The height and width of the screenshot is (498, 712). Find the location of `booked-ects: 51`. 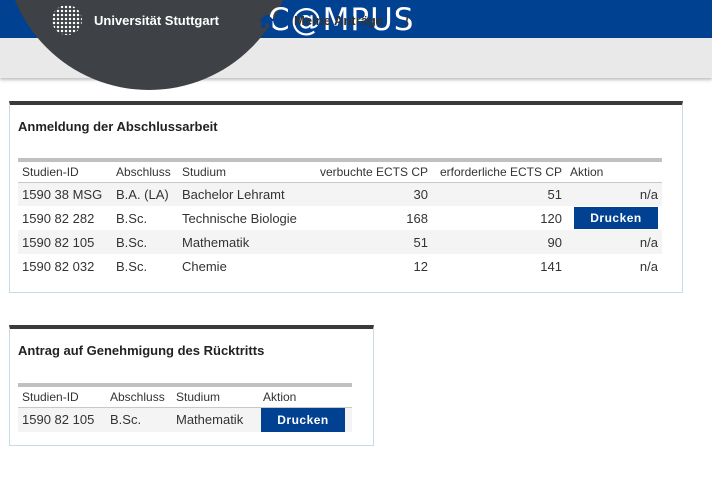

booked-ects: 51 is located at coordinates (372, 242).